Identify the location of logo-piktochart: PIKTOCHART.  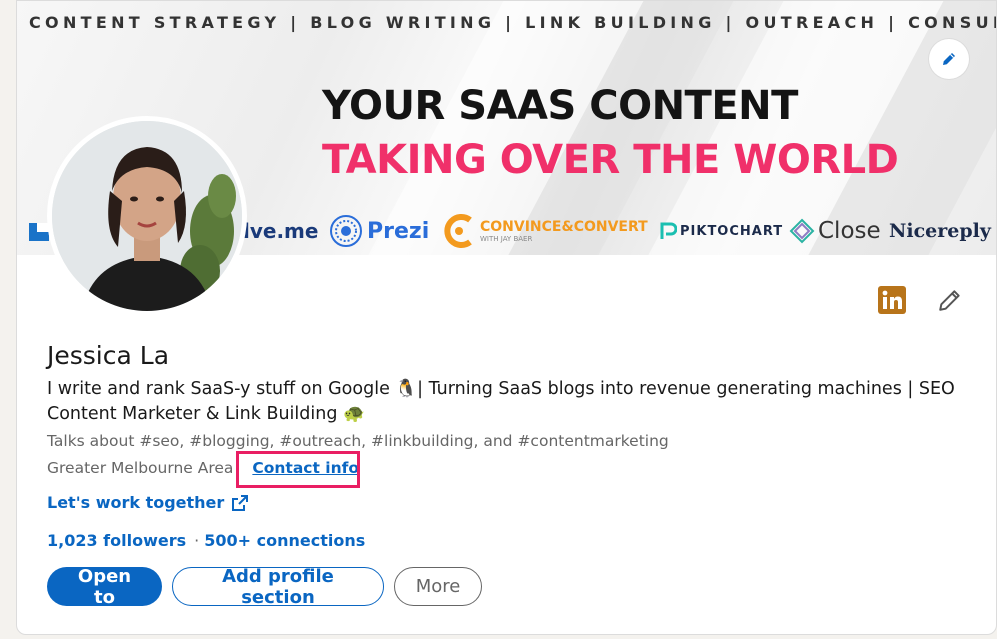
(721, 230).